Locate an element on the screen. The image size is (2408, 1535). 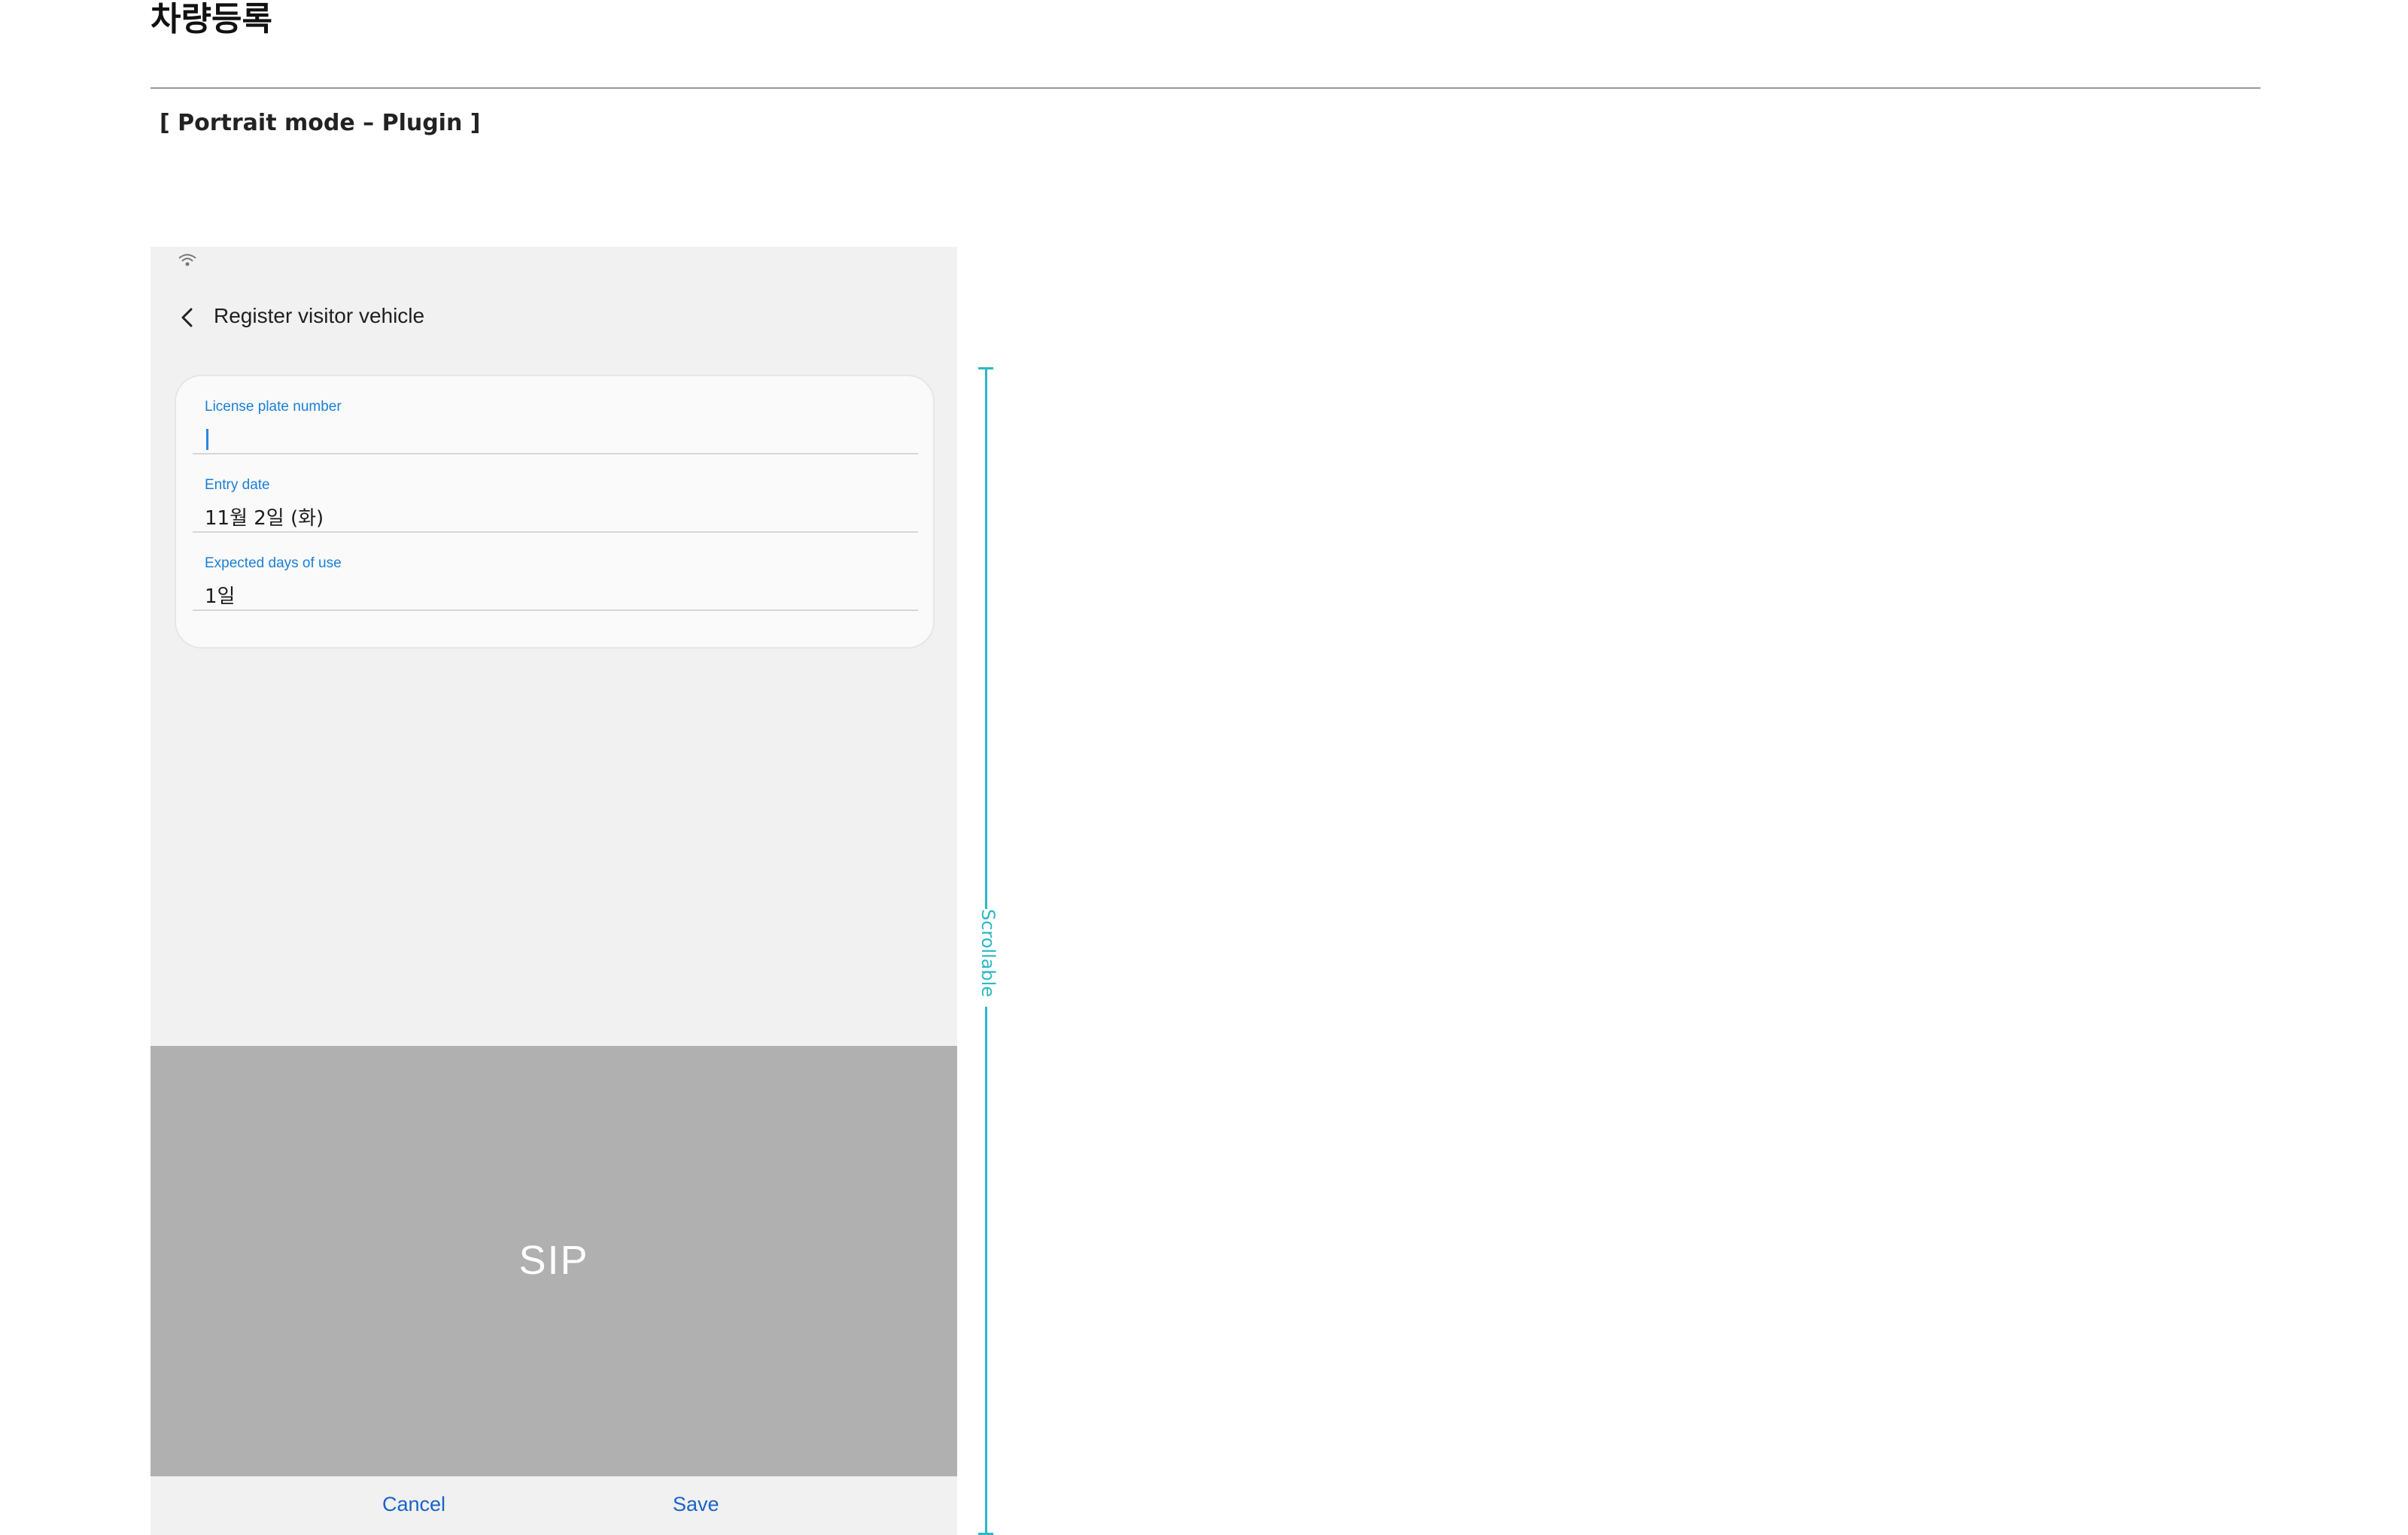
scrollable-annotation: Scrollable is located at coordinates (988, 951).